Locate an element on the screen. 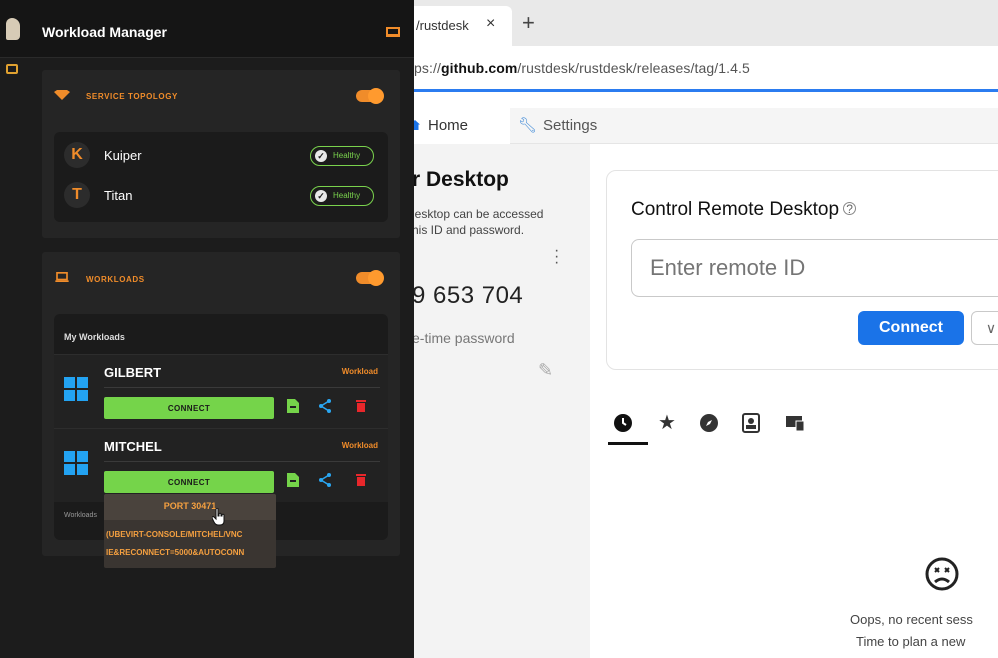 Image resolution: width=998 pixels, height=658 pixels. service-row: T Titan ✓ Healthy is located at coordinates (221, 194).